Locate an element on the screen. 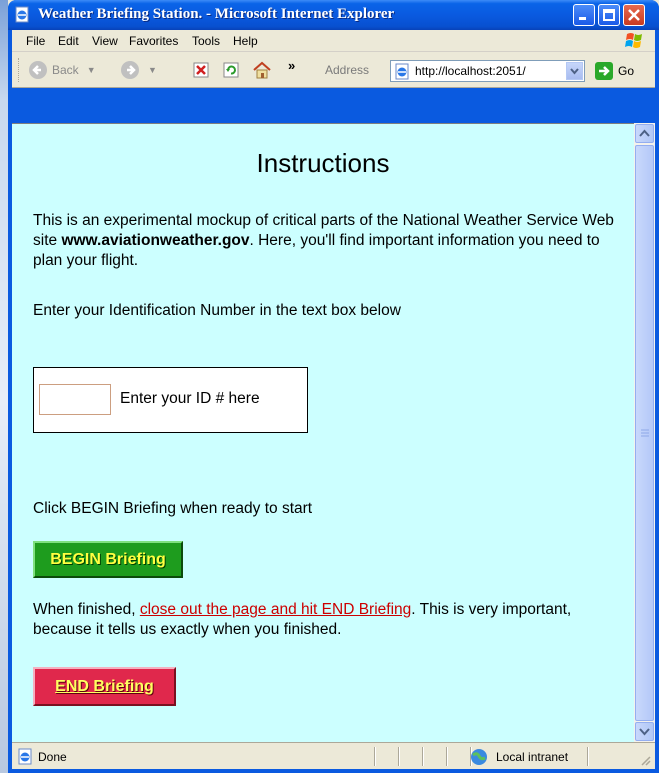  back-arrow-icon is located at coordinates (38, 70).